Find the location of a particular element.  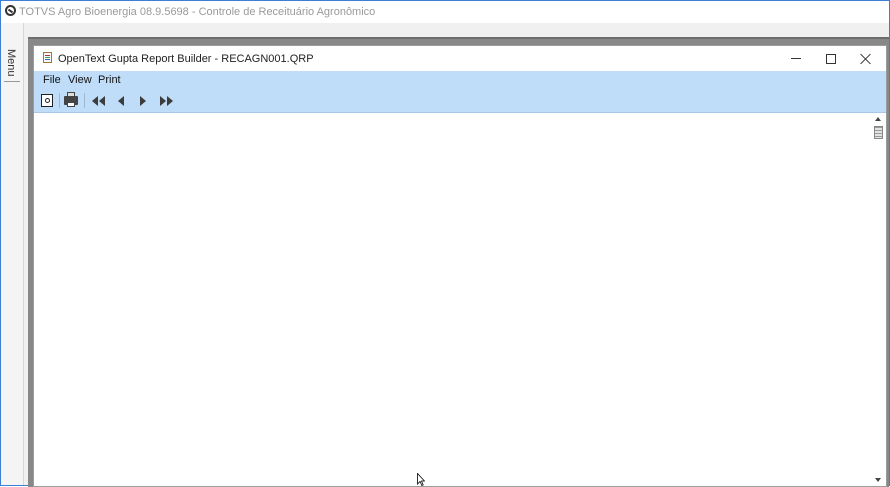

previous-page-icon is located at coordinates (121, 100).